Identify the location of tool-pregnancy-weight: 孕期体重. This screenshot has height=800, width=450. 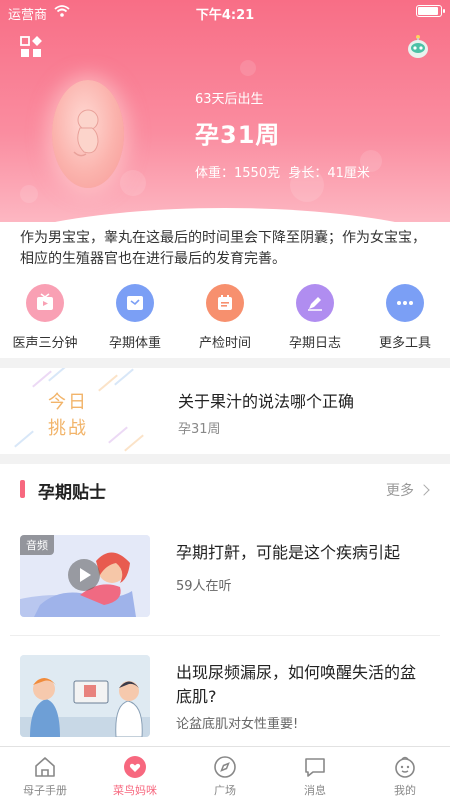
(135, 321).